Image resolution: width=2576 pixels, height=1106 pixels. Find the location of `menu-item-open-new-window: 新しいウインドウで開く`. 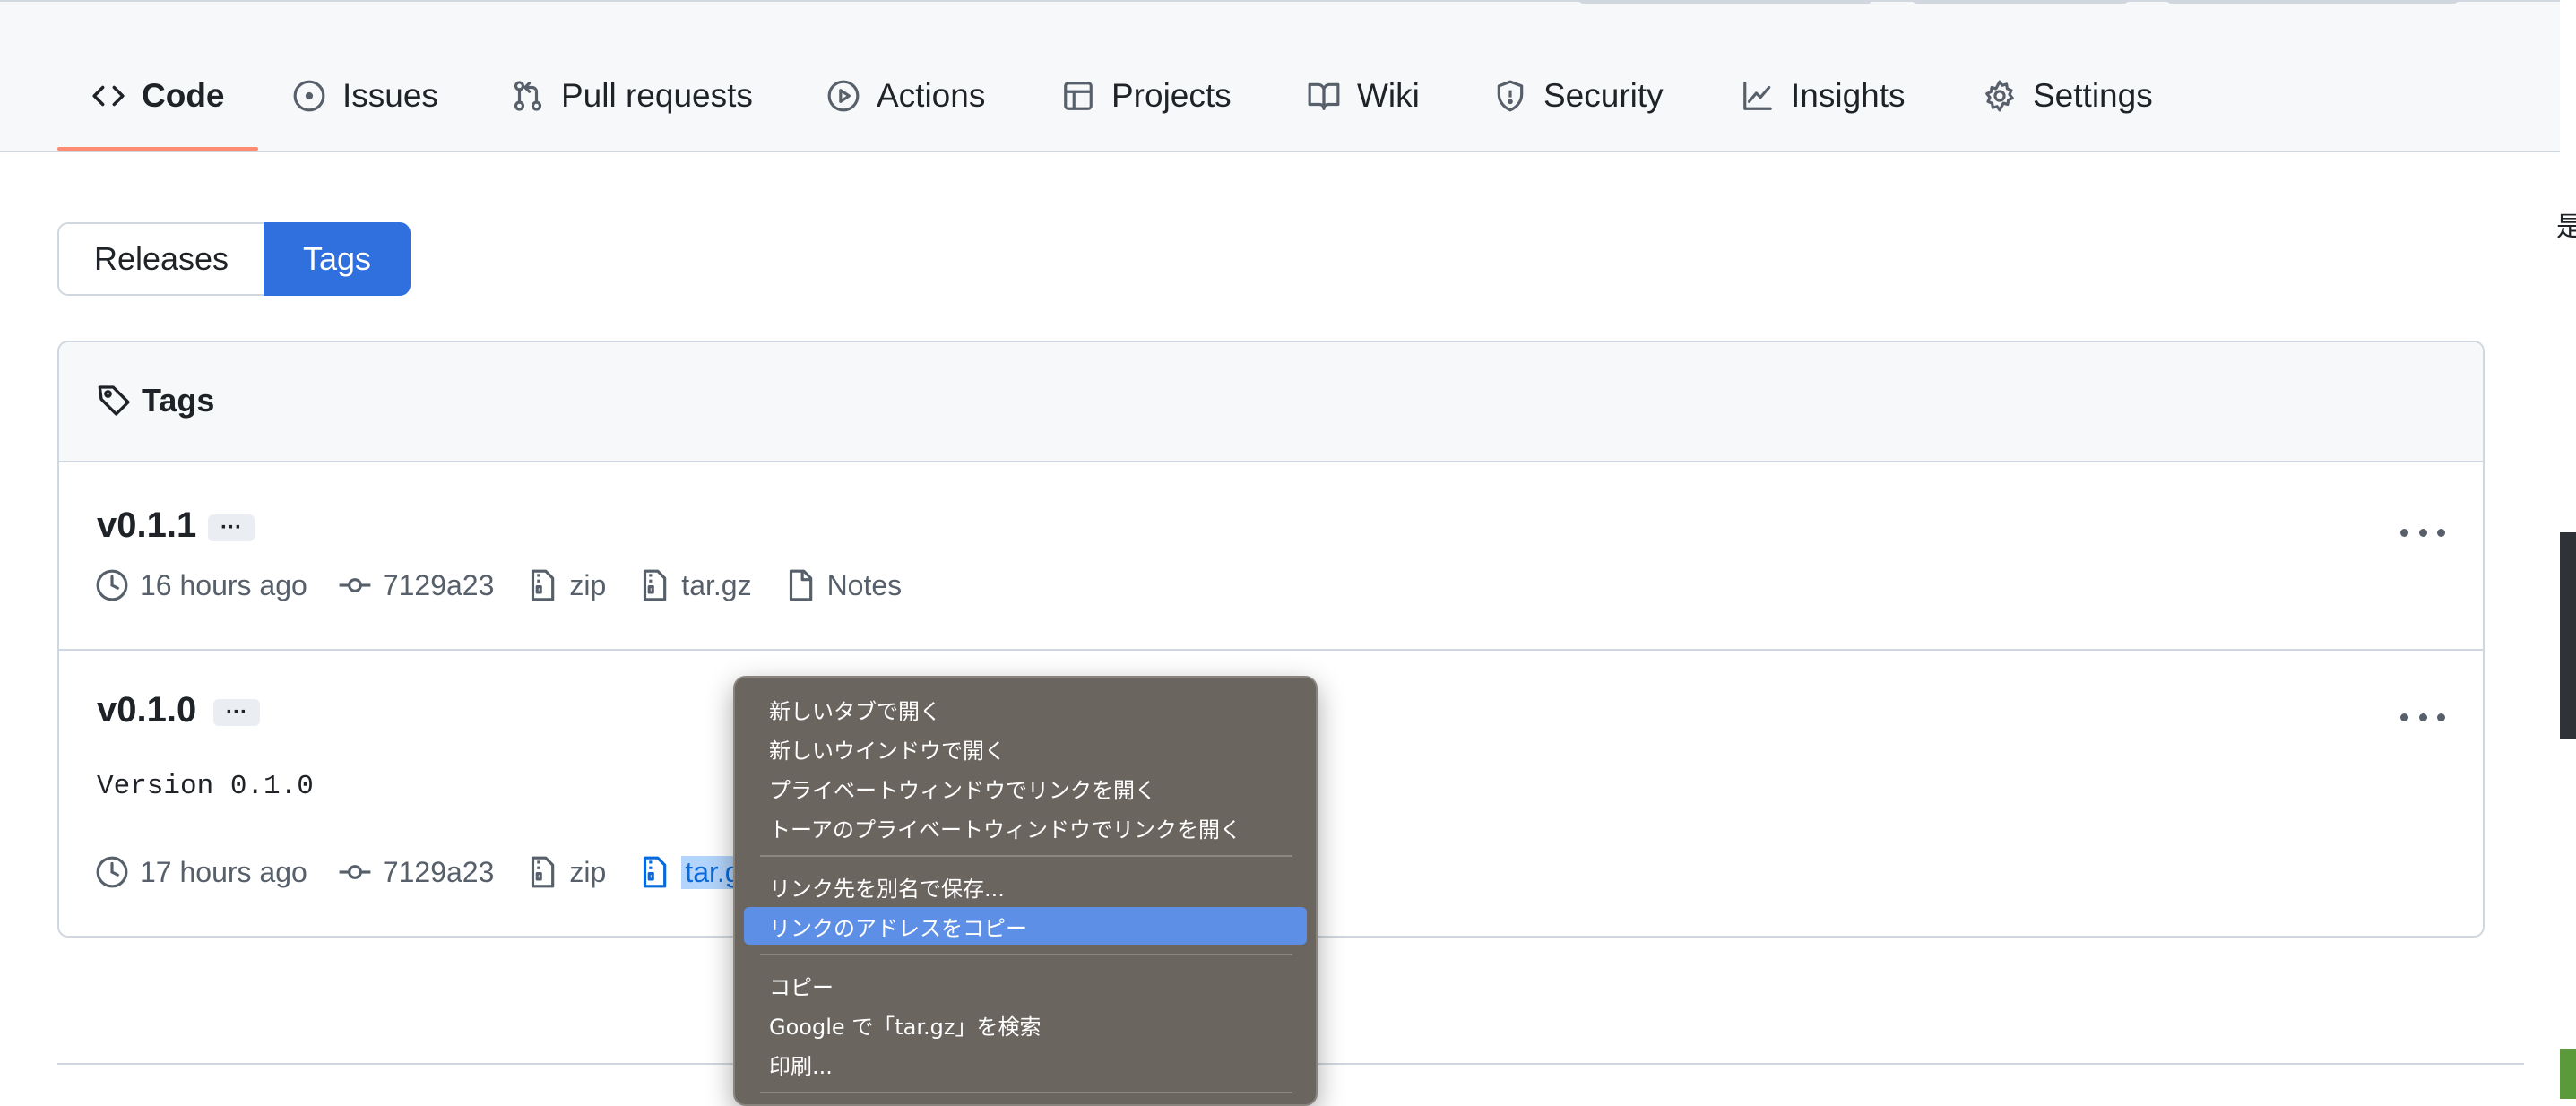

menu-item-open-new-window: 新しいウインドウで開く is located at coordinates (1025, 748).